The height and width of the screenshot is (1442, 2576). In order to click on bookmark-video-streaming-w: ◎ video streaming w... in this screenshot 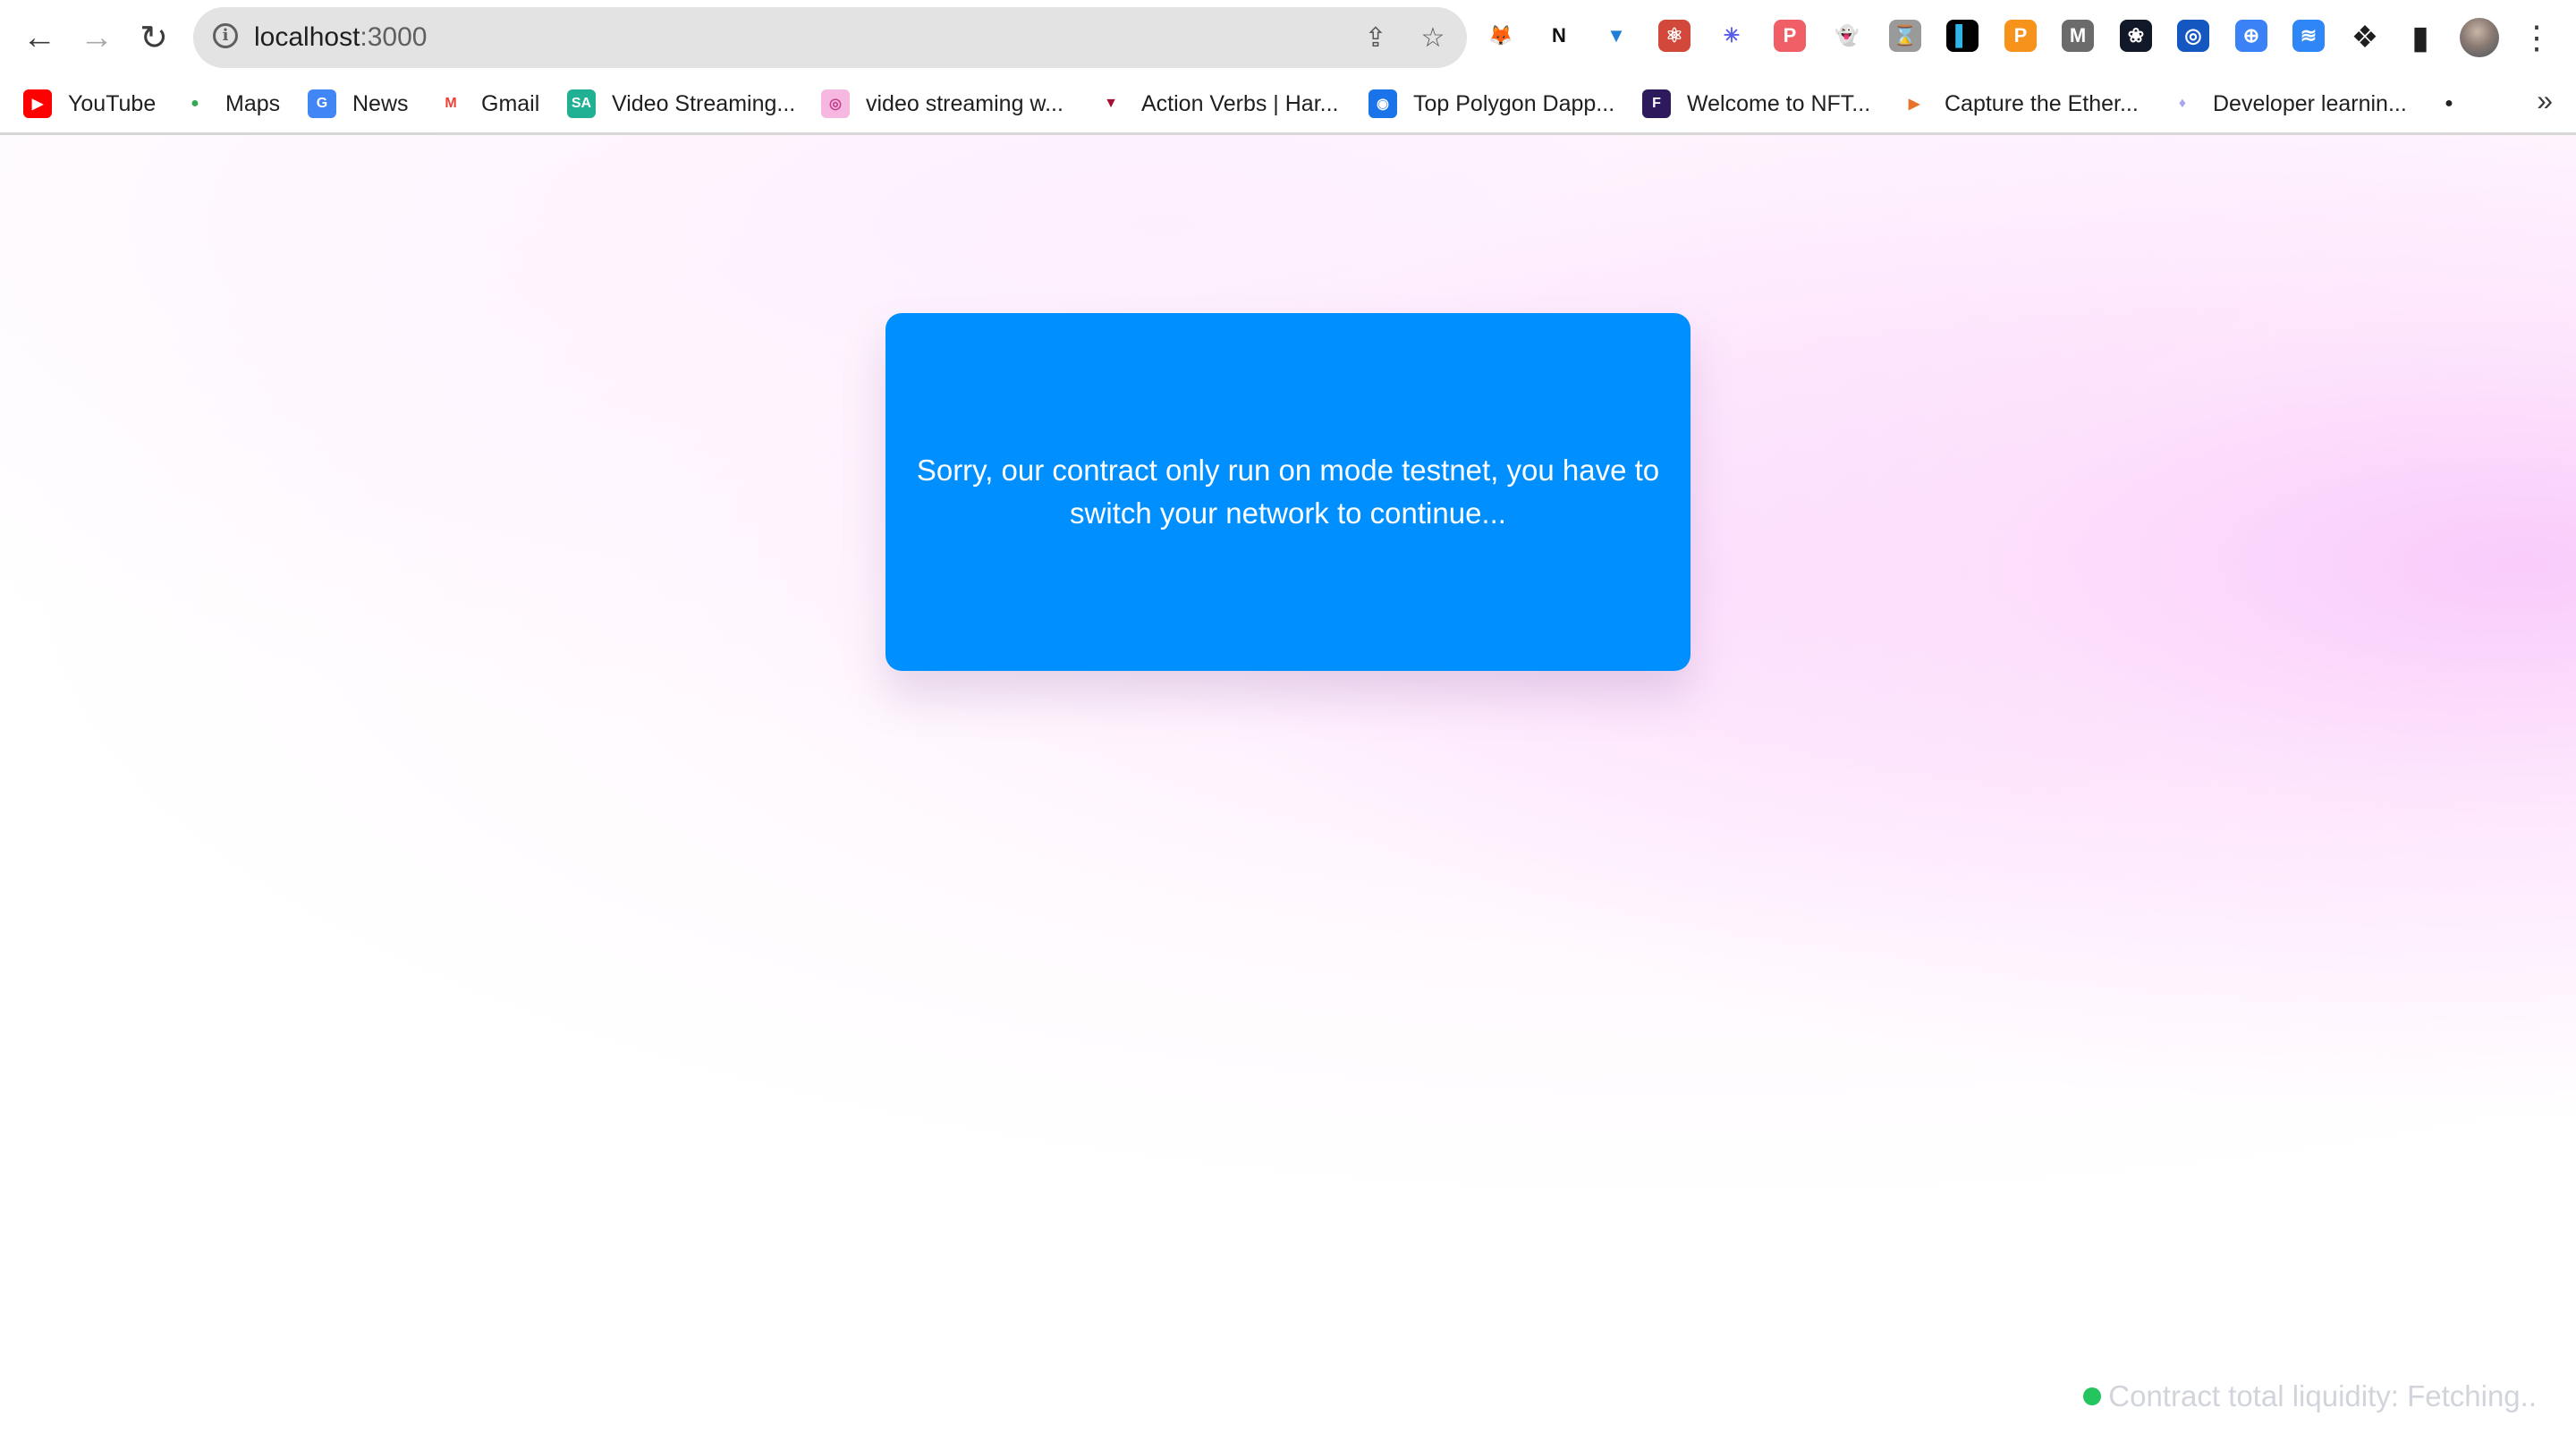, I will do `click(942, 104)`.